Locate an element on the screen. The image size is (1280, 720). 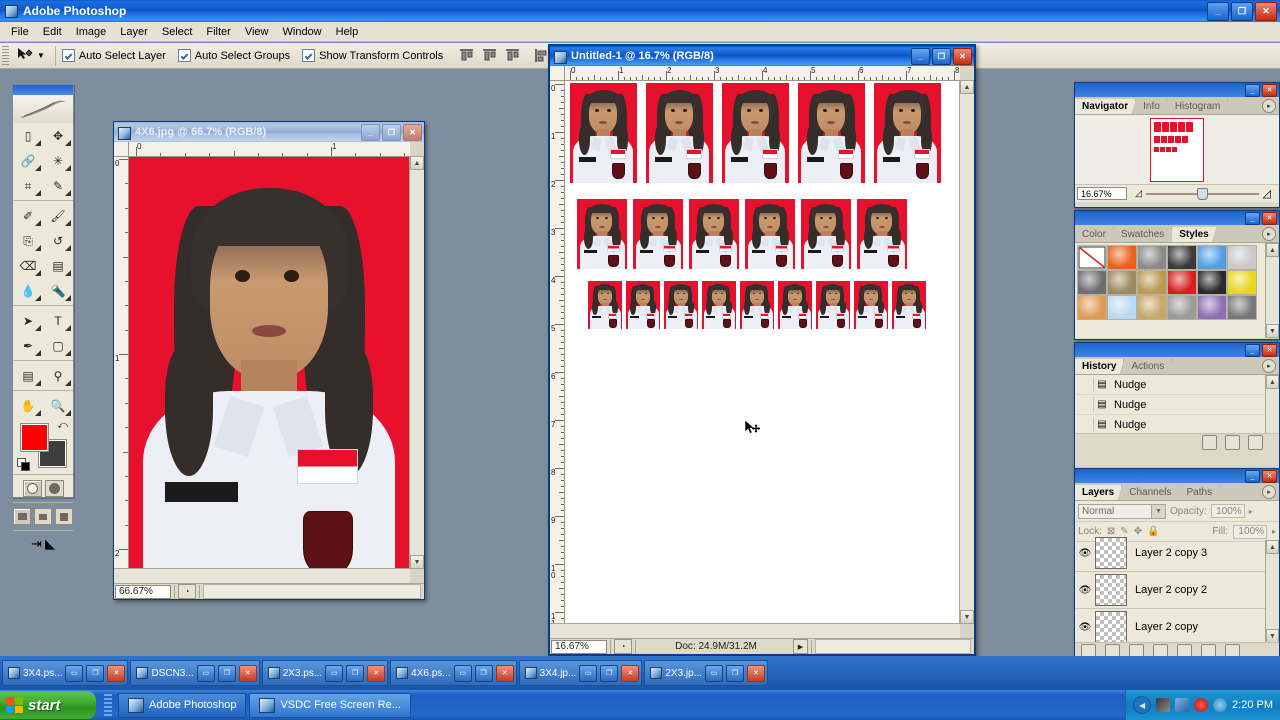
volume-icon is located at coordinates (1163, 705).